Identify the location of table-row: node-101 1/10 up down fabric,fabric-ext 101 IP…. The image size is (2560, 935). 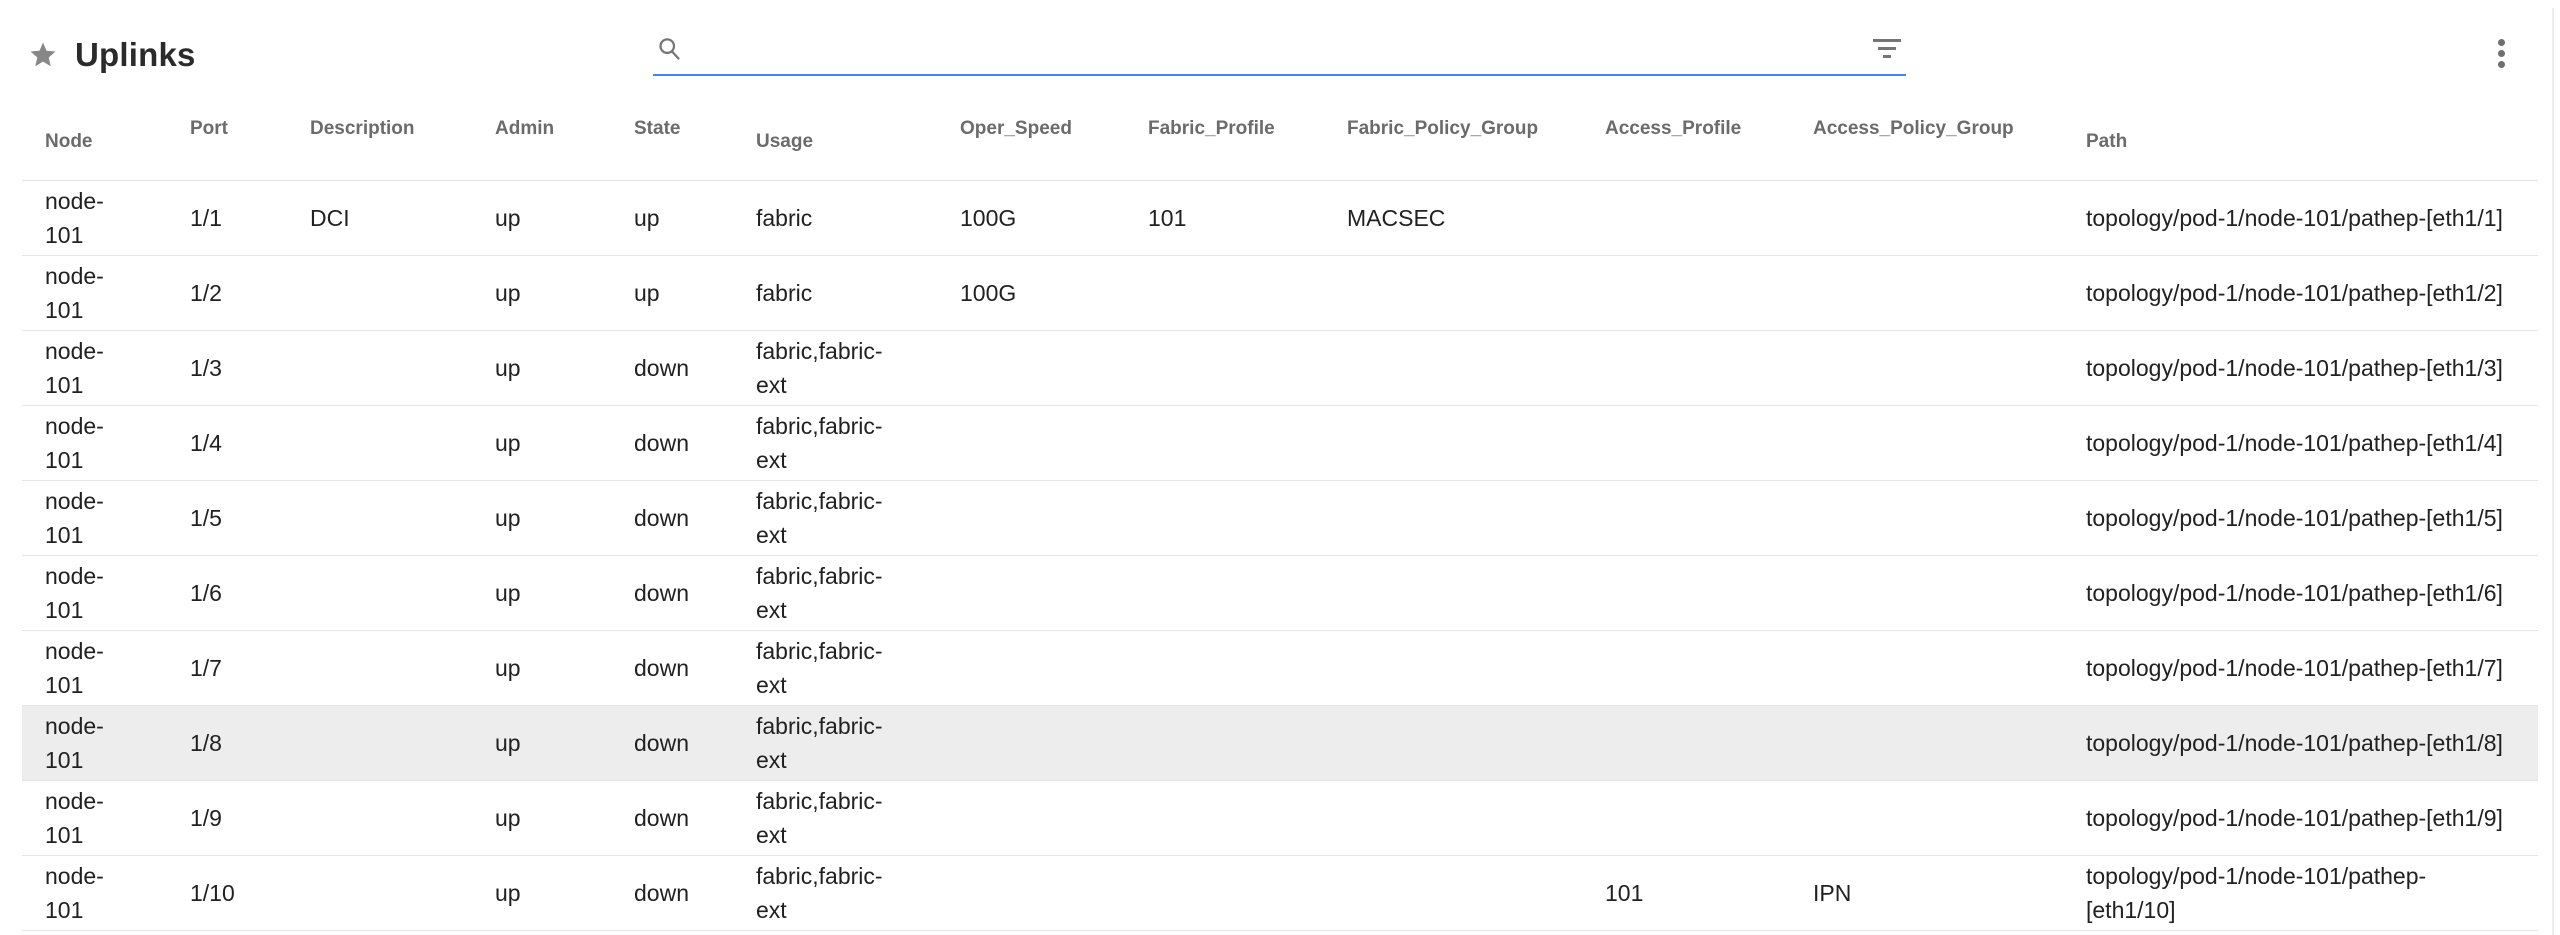
(1280, 892).